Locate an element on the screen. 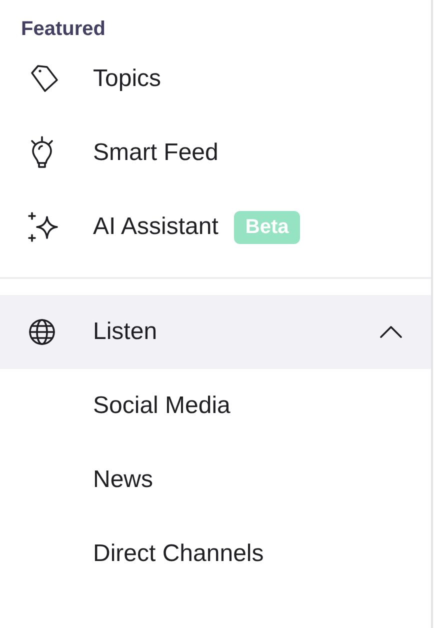 This screenshot has height=628, width=434. lightbulb-icon is located at coordinates (42, 153).